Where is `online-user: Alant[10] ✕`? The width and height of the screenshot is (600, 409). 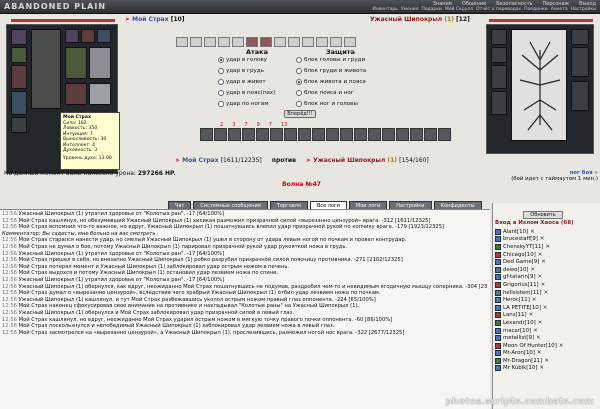 online-user: Alant[10] ✕ is located at coordinates (547, 232).